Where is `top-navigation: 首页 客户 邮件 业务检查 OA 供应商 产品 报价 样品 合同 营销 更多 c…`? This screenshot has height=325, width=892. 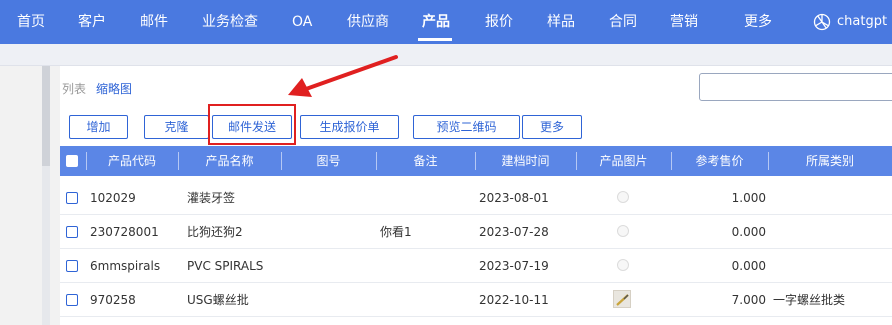 top-navigation: 首页 客户 邮件 业务检查 OA 供应商 产品 报价 样品 合同 营销 更多 c… is located at coordinates (446, 22).